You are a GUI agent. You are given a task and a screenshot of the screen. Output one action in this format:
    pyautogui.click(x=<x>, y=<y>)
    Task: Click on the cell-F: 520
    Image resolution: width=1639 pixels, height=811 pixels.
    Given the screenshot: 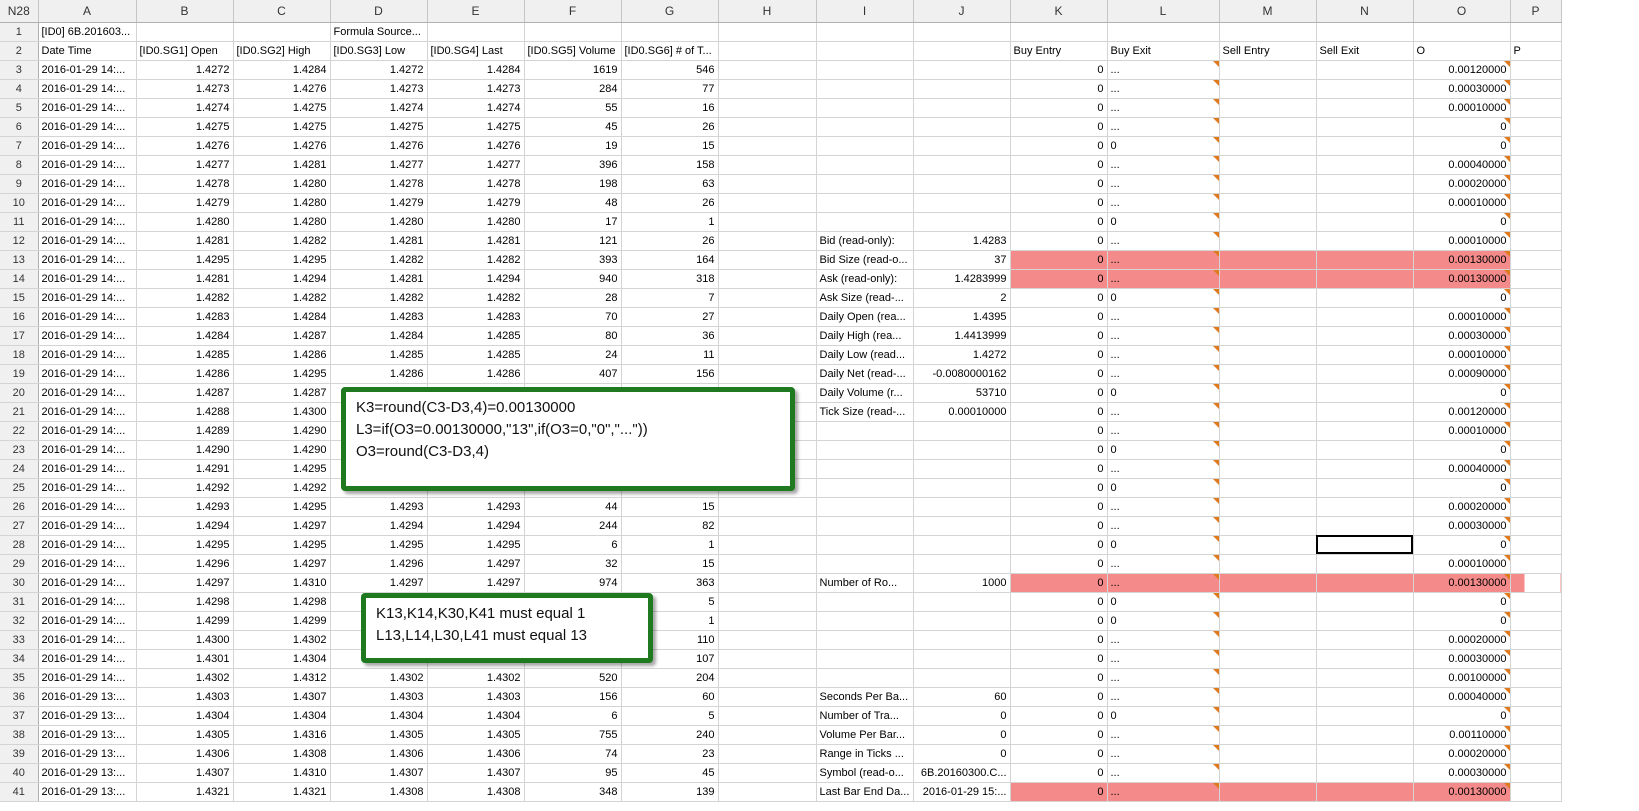 What is the action you would take?
    pyautogui.click(x=573, y=678)
    